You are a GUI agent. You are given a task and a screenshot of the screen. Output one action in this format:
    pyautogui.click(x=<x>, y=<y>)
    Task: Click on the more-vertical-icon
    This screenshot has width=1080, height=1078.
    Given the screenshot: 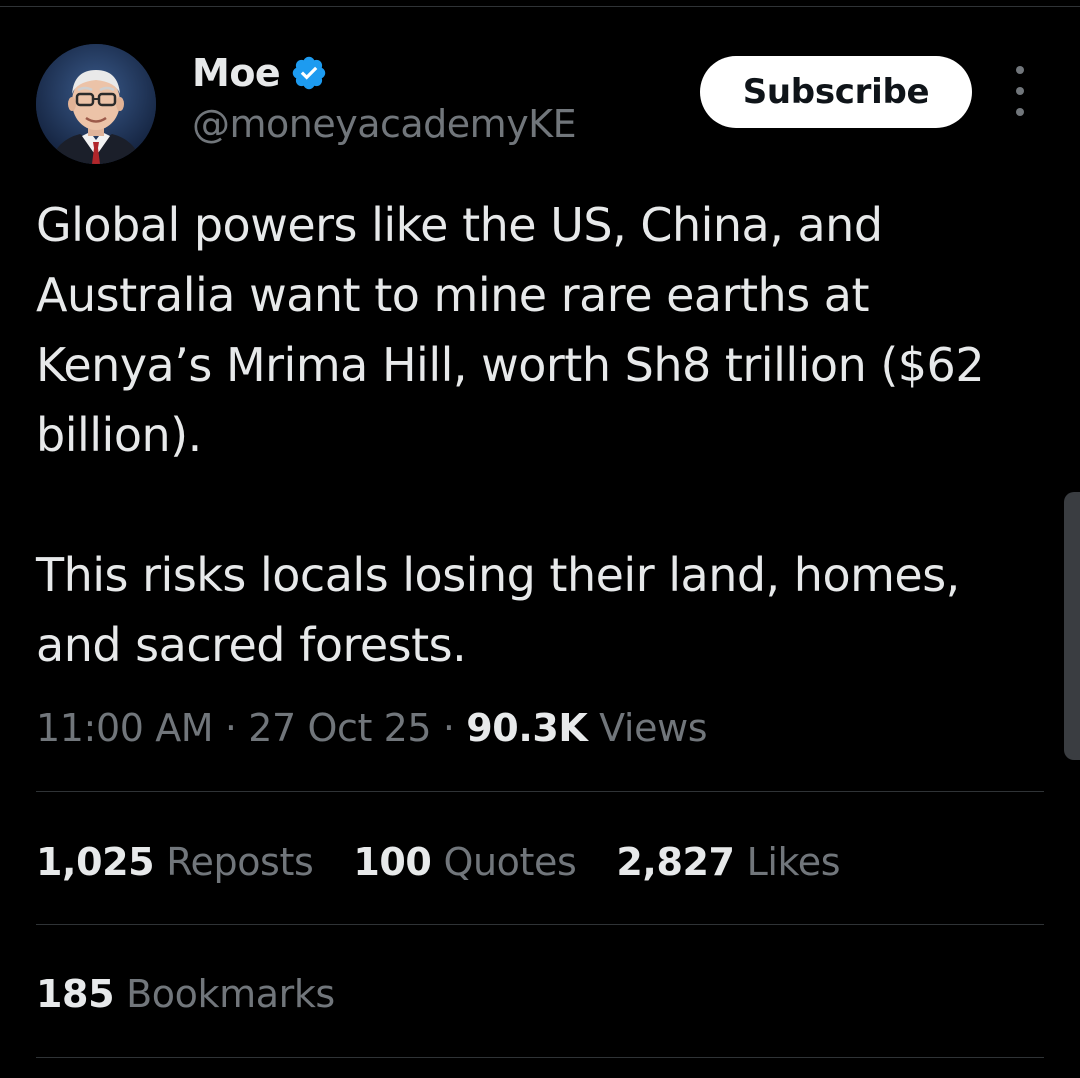 What is the action you would take?
    pyautogui.click(x=1020, y=91)
    